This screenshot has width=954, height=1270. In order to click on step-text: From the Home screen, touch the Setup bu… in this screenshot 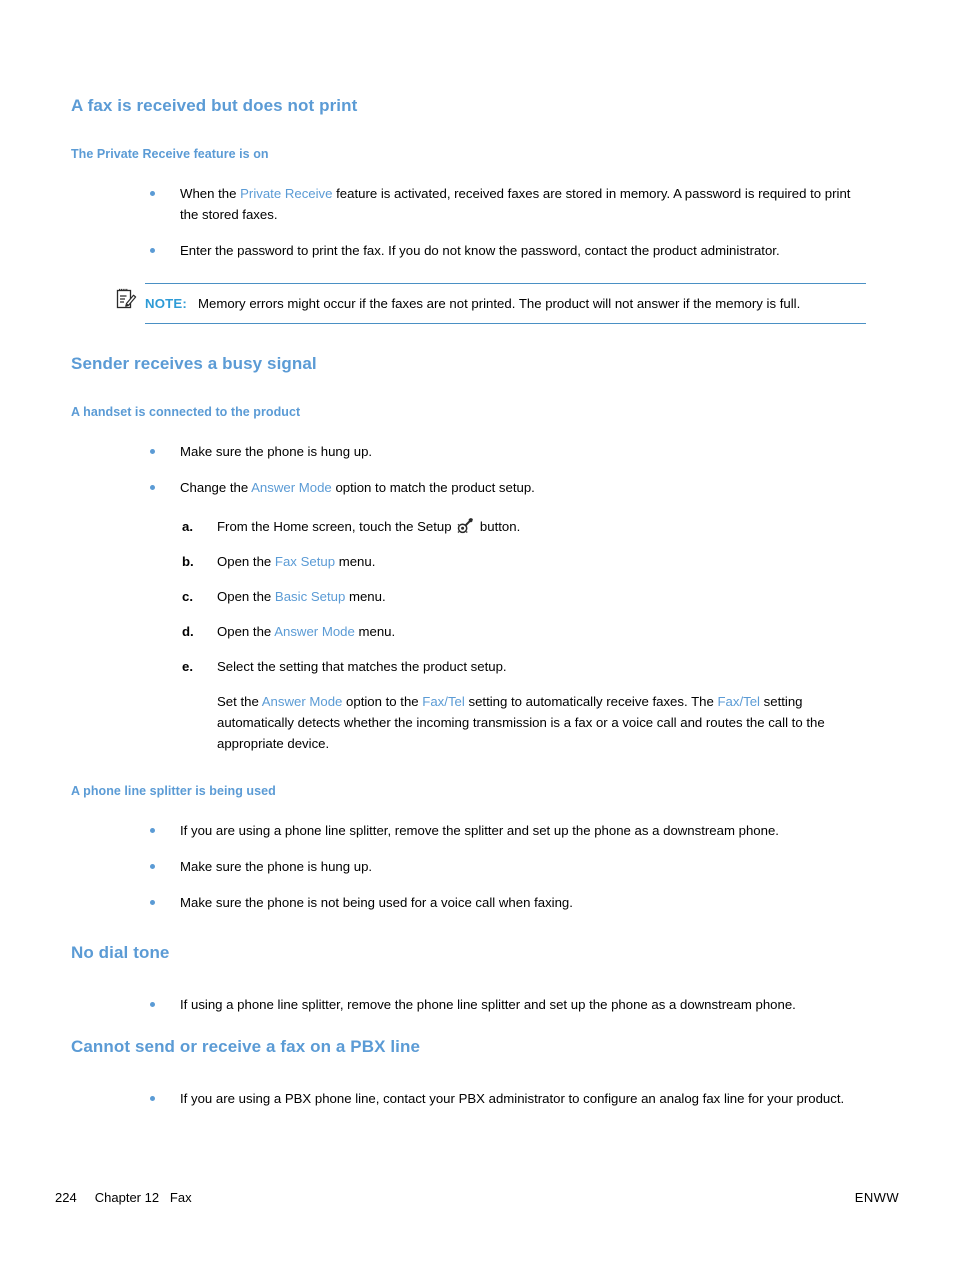, I will do `click(369, 525)`.